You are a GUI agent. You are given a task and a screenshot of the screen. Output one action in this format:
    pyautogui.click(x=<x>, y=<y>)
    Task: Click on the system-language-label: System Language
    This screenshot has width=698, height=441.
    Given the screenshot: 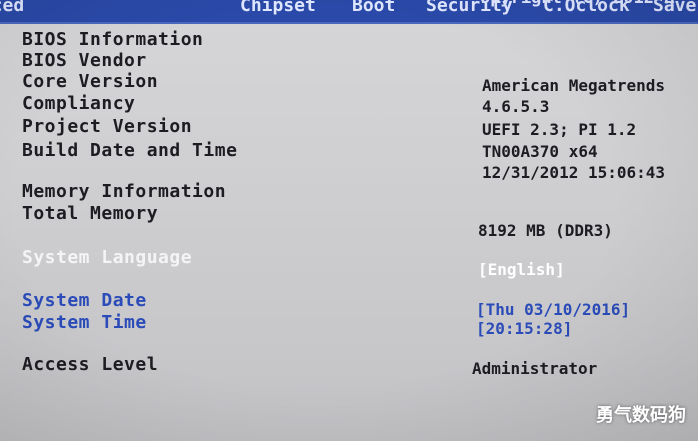 What is the action you would take?
    pyautogui.click(x=107, y=258)
    